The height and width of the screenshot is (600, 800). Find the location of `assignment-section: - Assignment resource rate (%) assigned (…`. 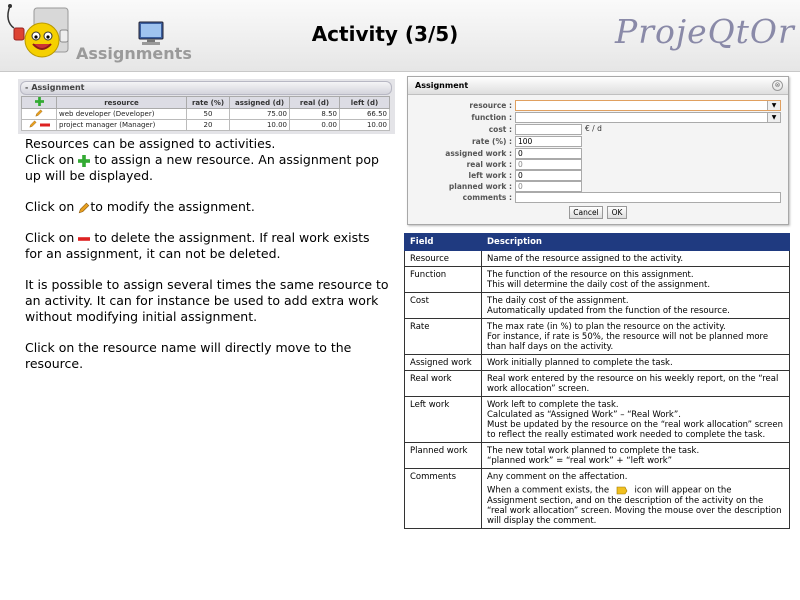

assignment-section: - Assignment resource rate (%) assigned (… is located at coordinates (206, 106).